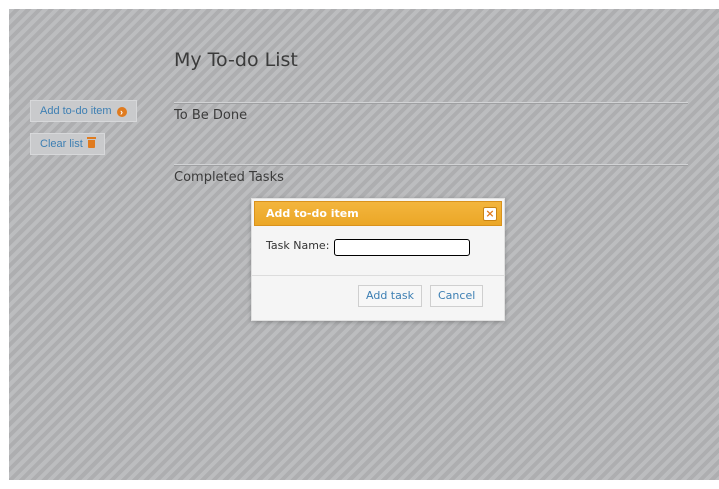 The height and width of the screenshot is (489, 719). I want to click on dialog-titlebar: Add to-do item ×, so click(378, 213).